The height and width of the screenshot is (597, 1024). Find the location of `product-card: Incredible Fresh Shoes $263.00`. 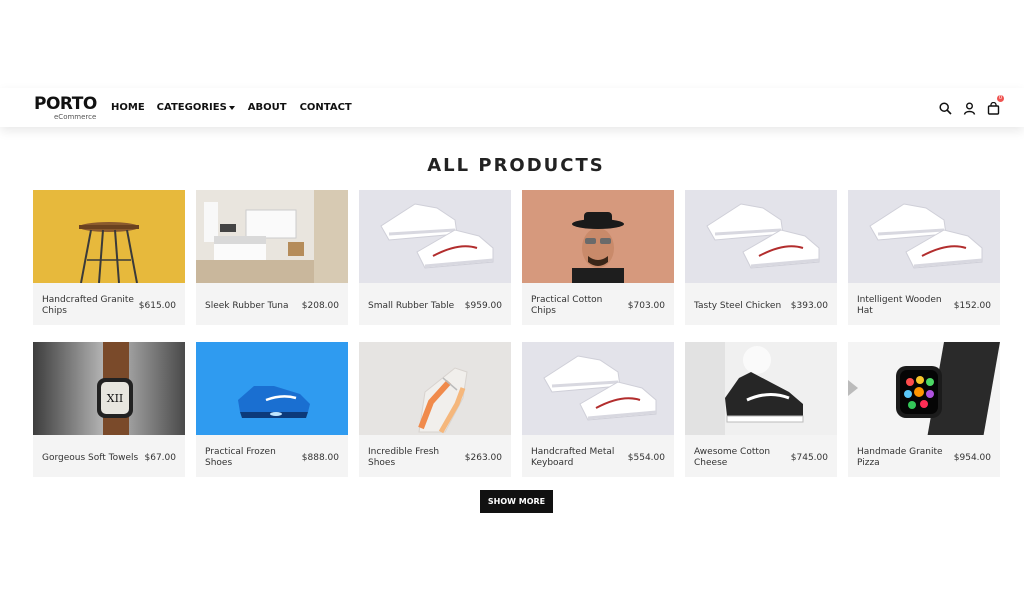

product-card: Incredible Fresh Shoes $263.00 is located at coordinates (435, 409).